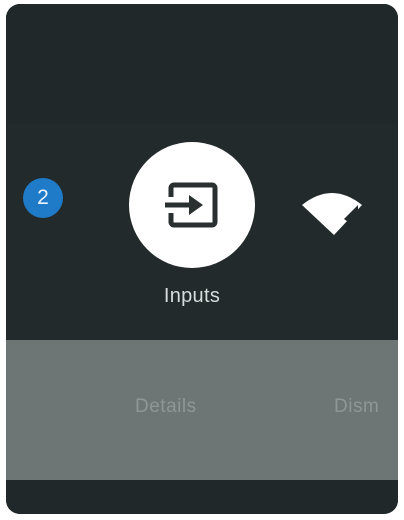  Describe the element at coordinates (192, 296) in the screenshot. I see `inputs-label: Inputs` at that location.